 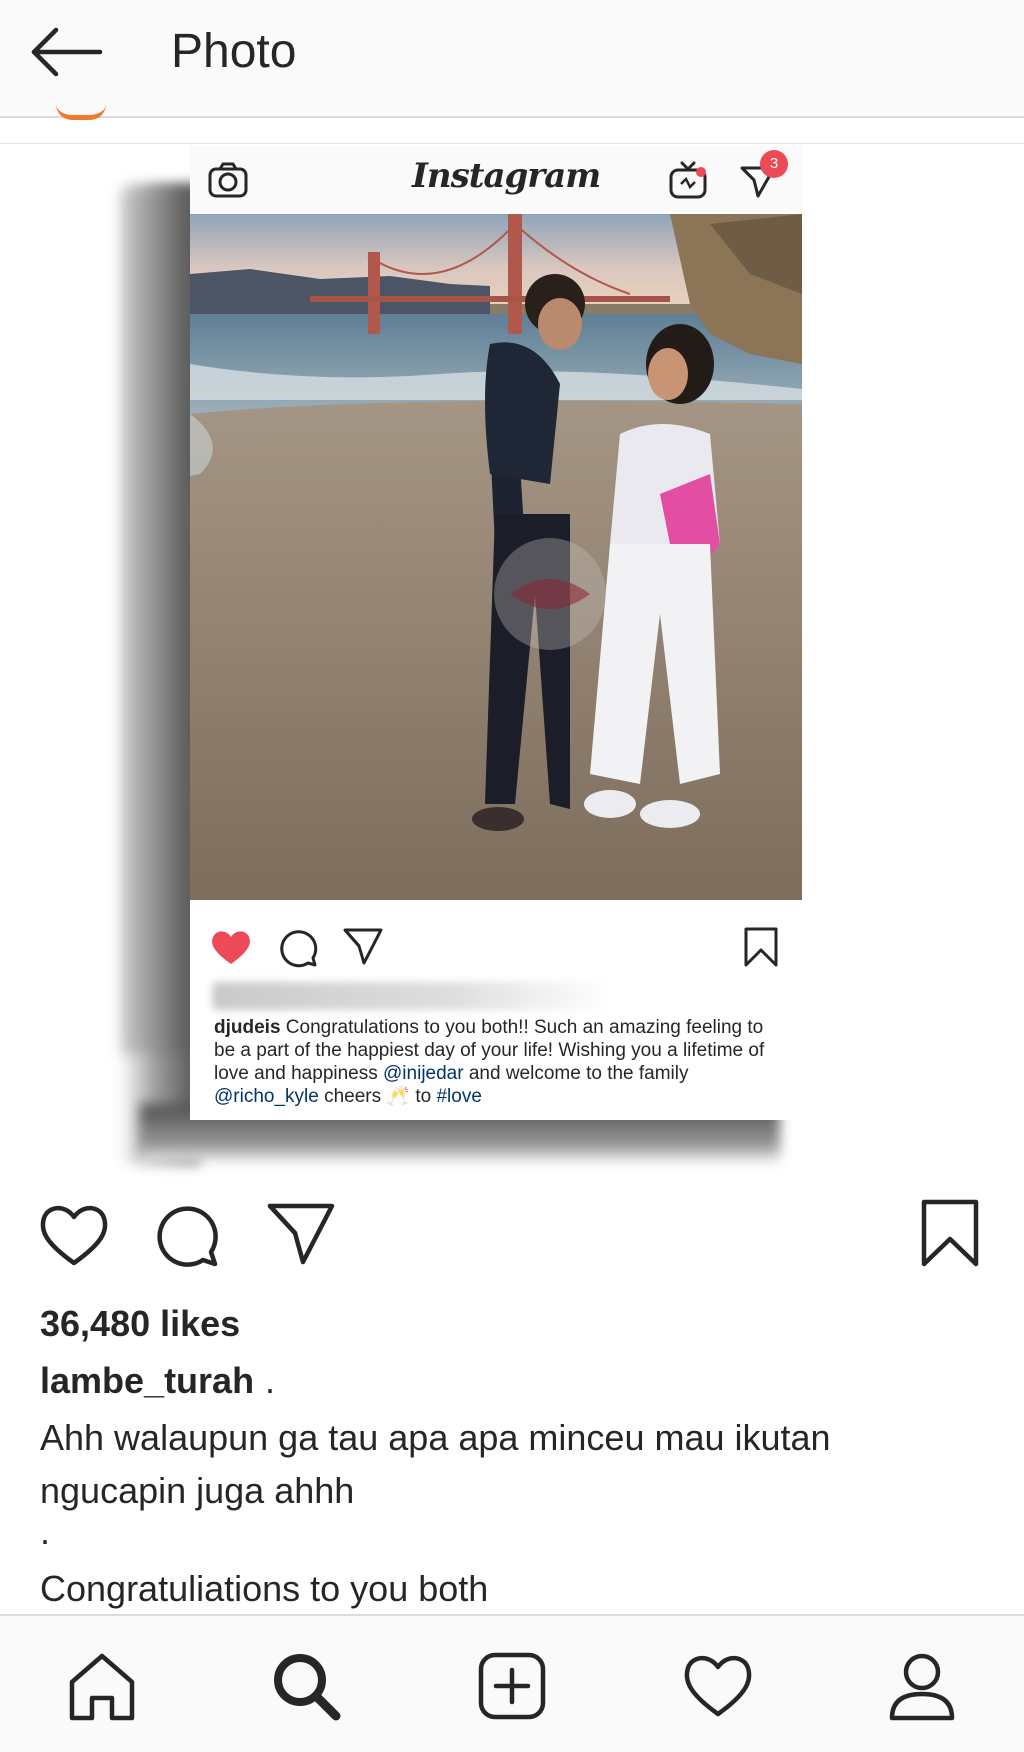 What do you see at coordinates (688, 180) in the screenshot?
I see `igtv-icon` at bounding box center [688, 180].